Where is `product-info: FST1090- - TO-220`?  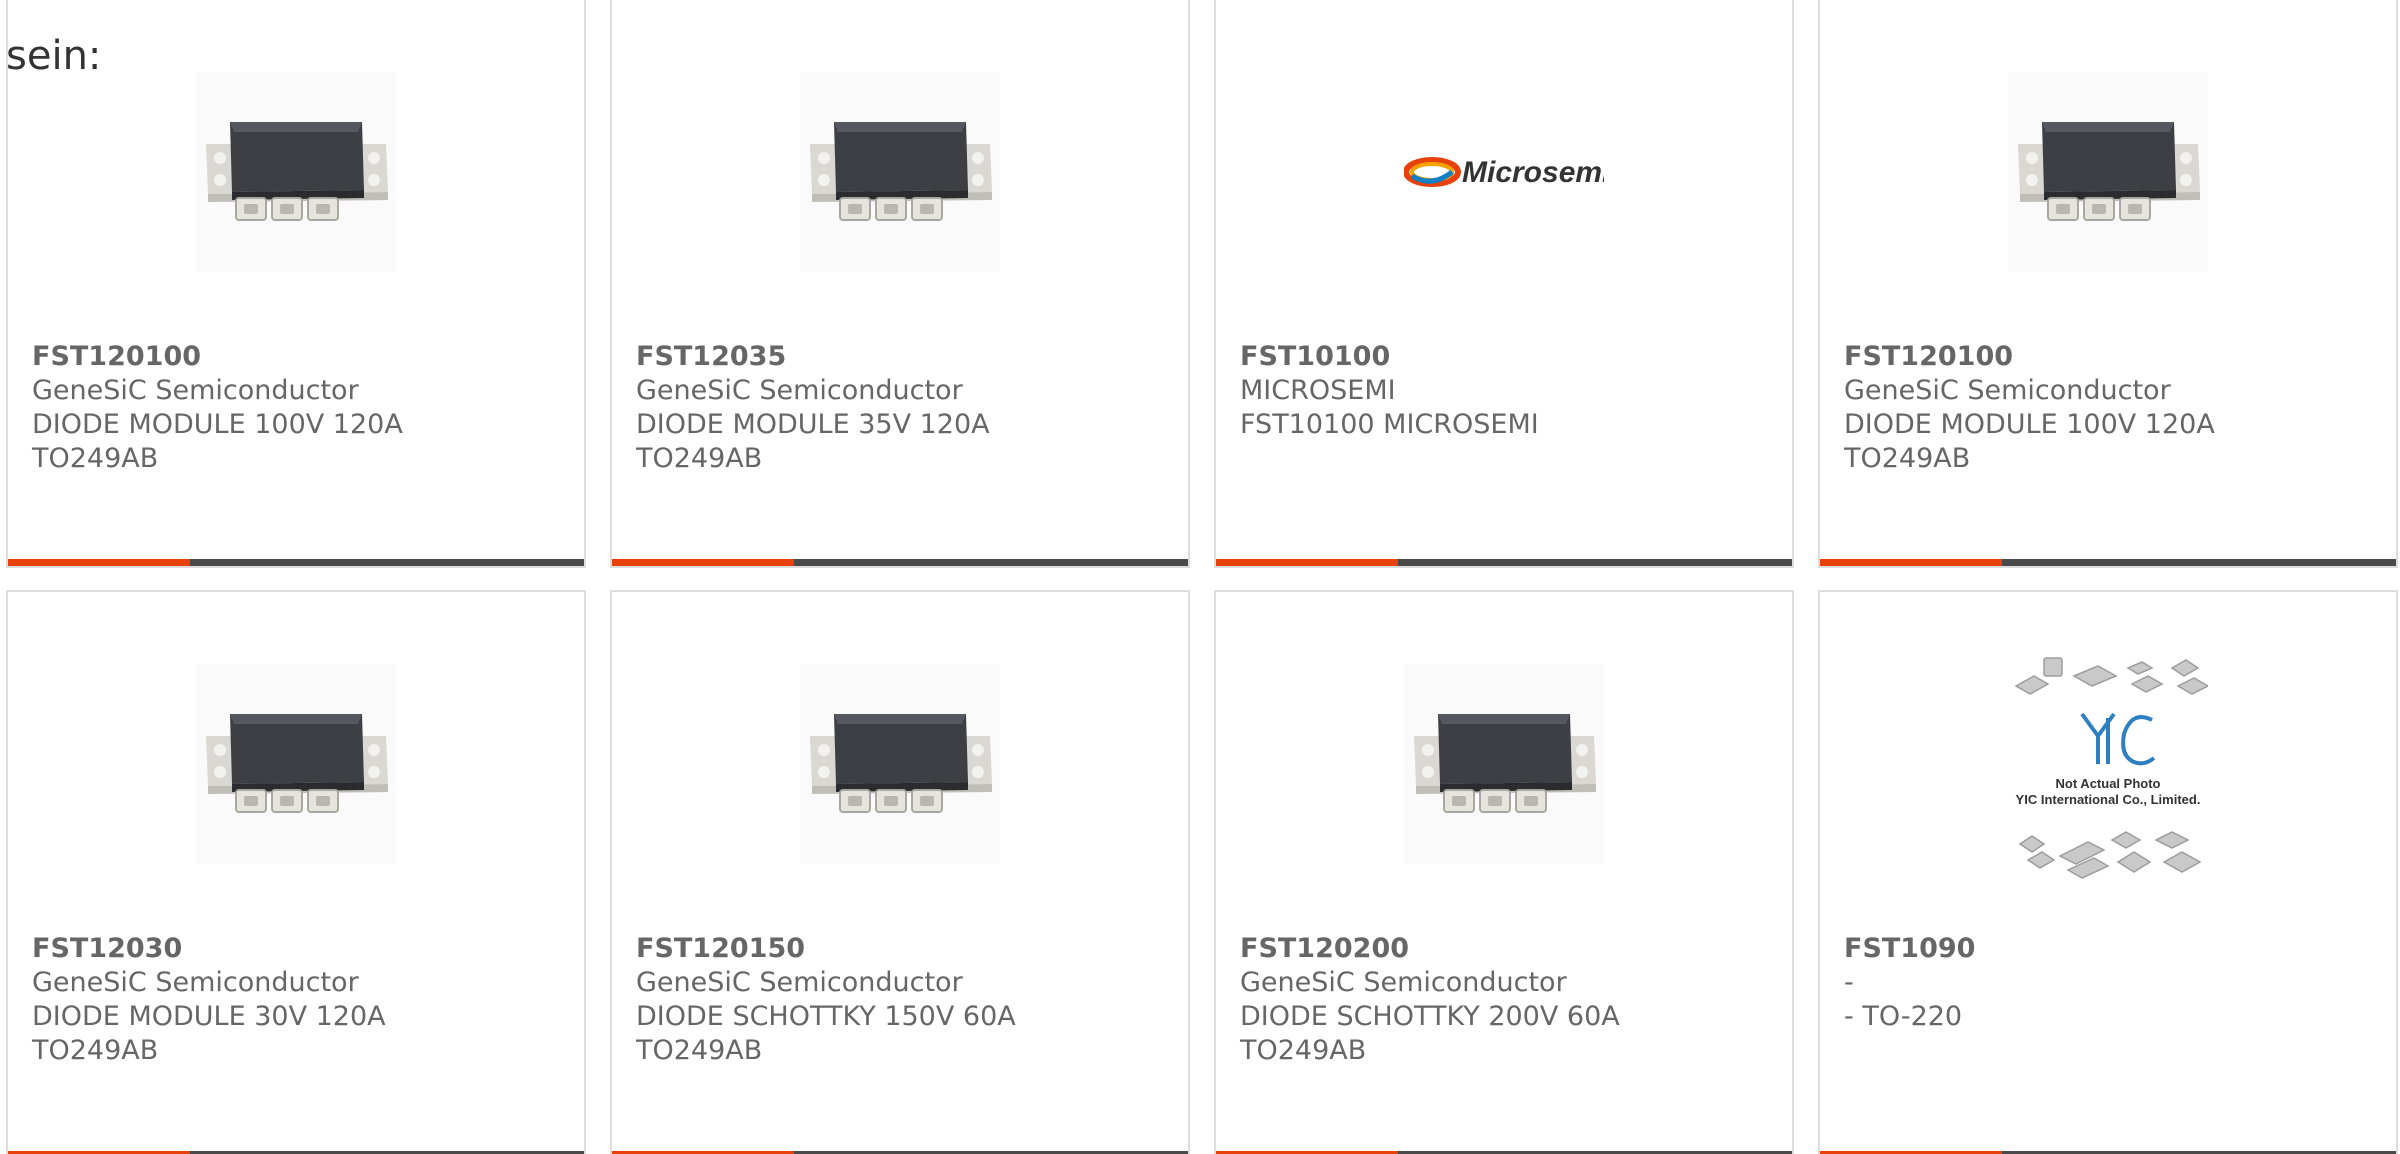 product-info: FST1090- - TO-220 is located at coordinates (2110, 983).